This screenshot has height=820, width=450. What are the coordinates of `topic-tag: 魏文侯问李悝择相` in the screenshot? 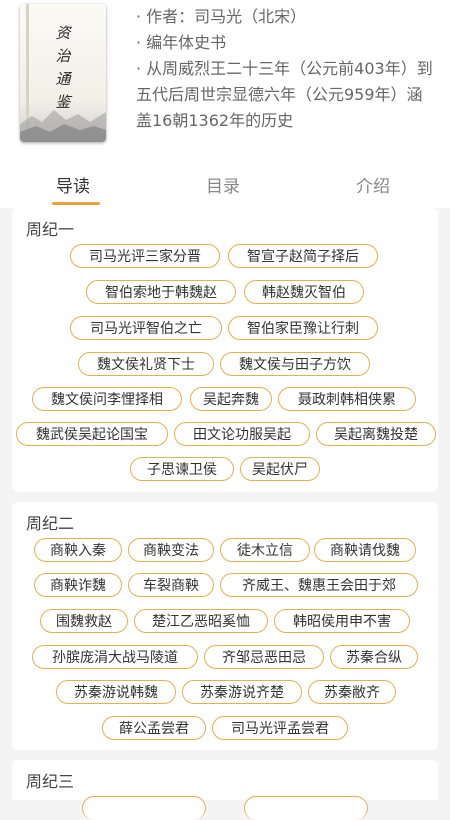 It's located at (107, 399).